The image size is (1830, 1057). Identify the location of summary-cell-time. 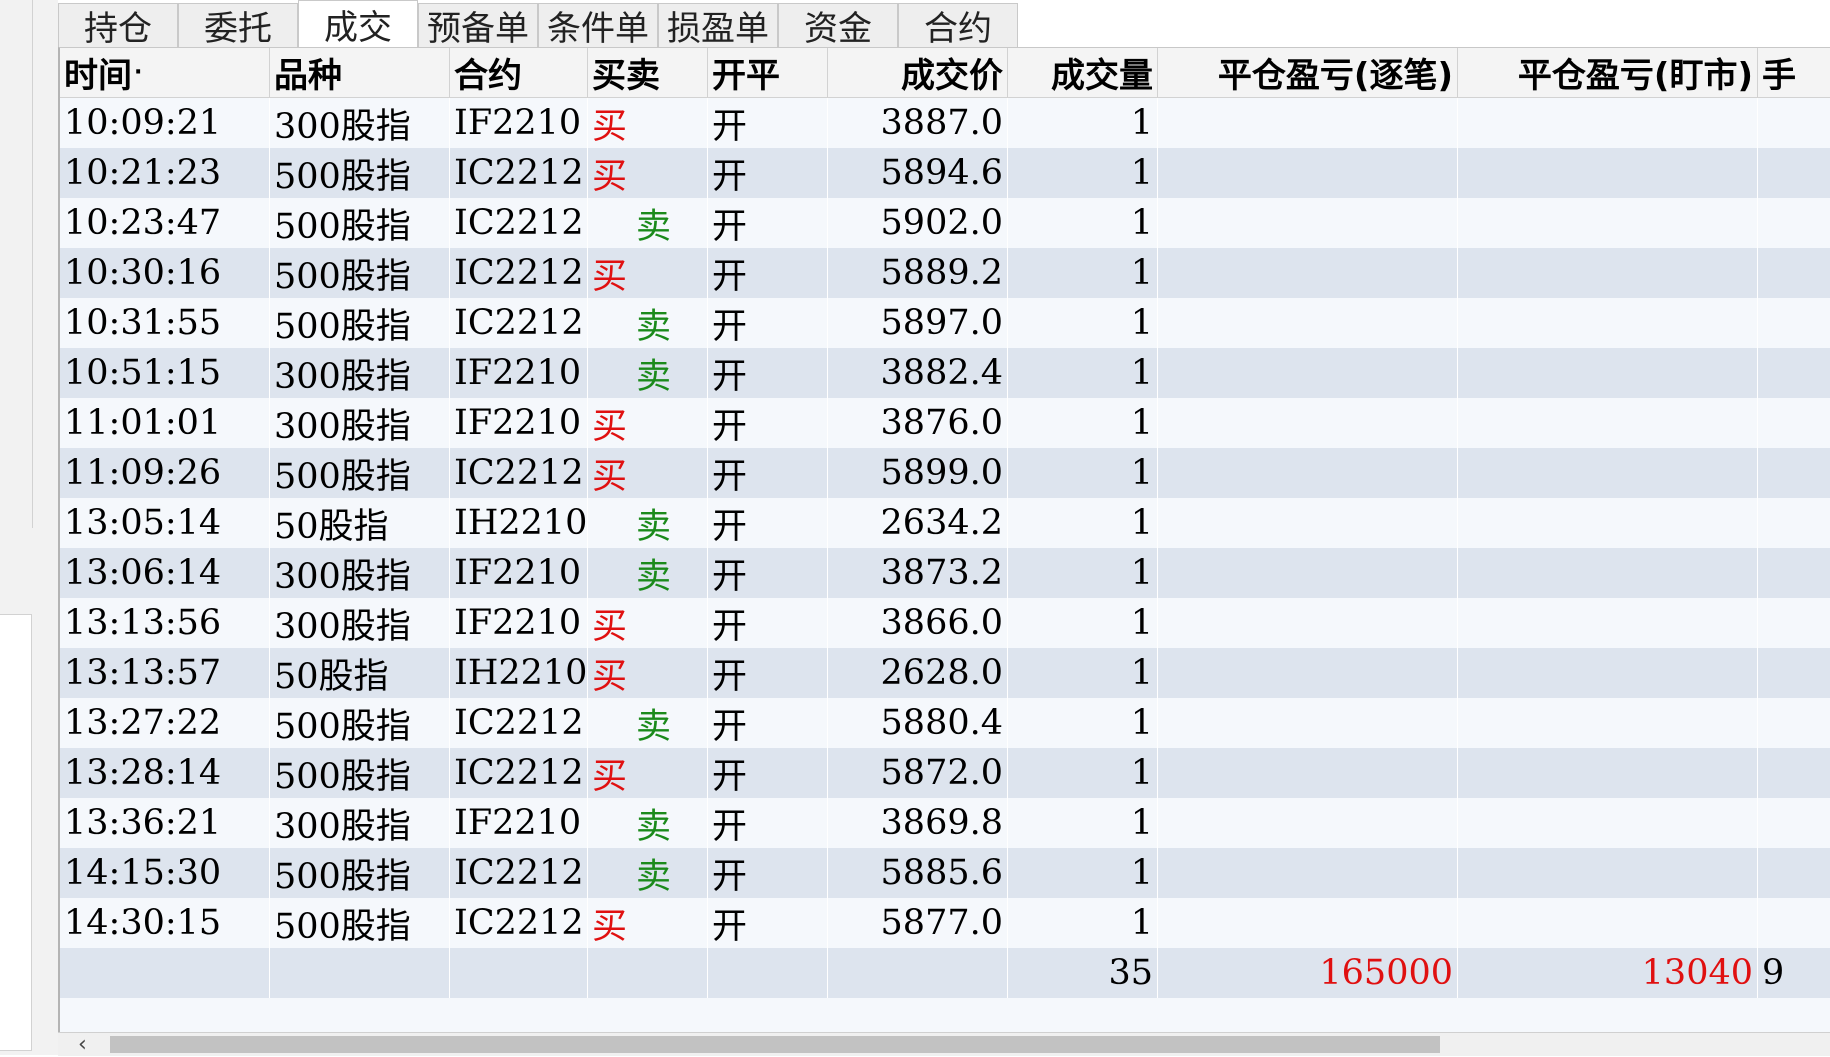
(165, 973).